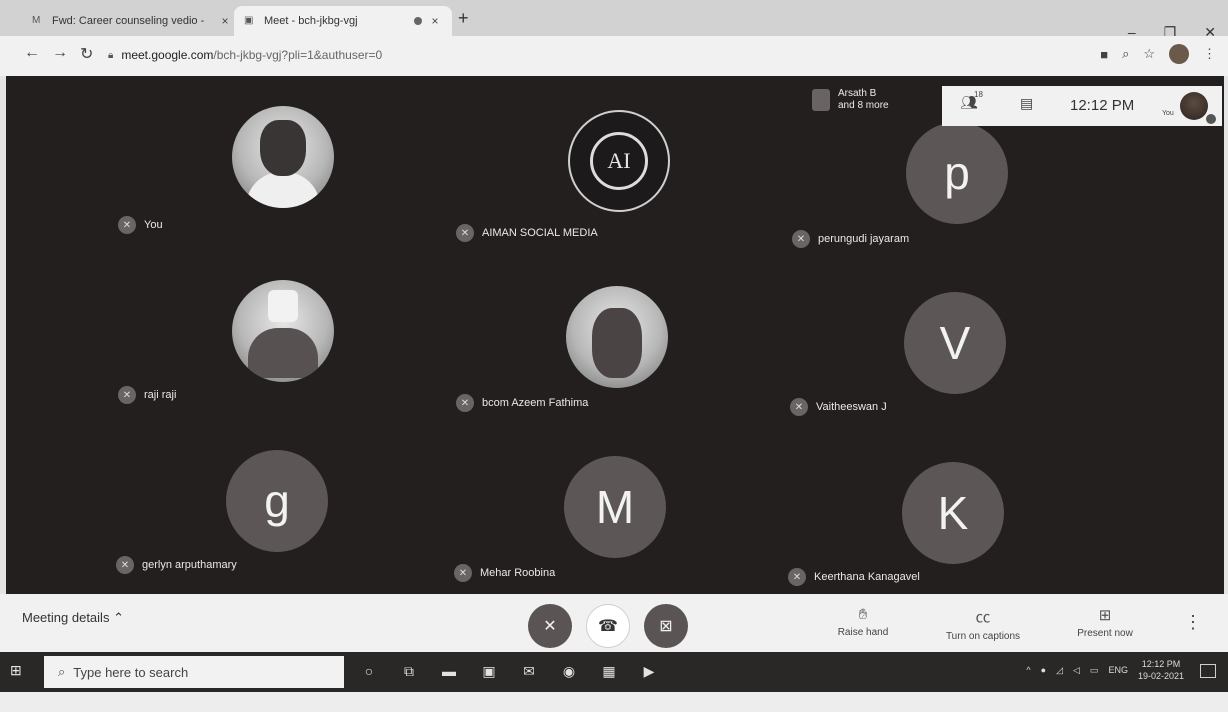 This screenshot has width=1228, height=712. I want to click on menu-icon: ⋮, so click(1209, 54).